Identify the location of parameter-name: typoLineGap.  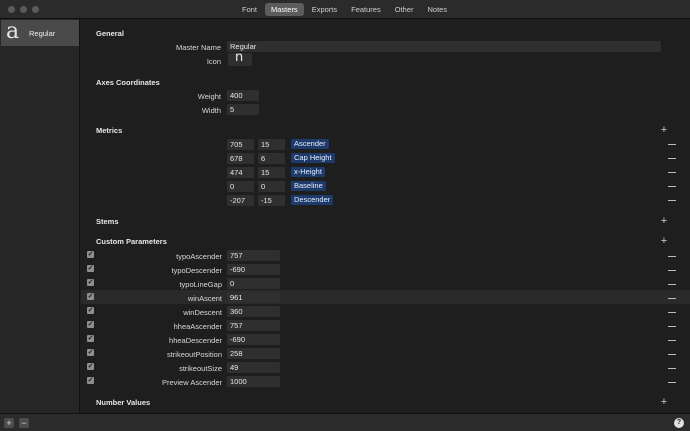
(200, 284).